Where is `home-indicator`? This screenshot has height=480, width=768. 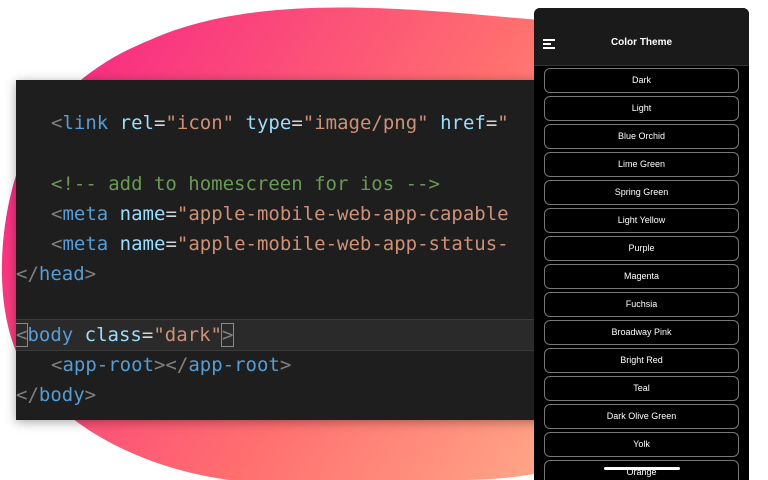
home-indicator is located at coordinates (642, 468).